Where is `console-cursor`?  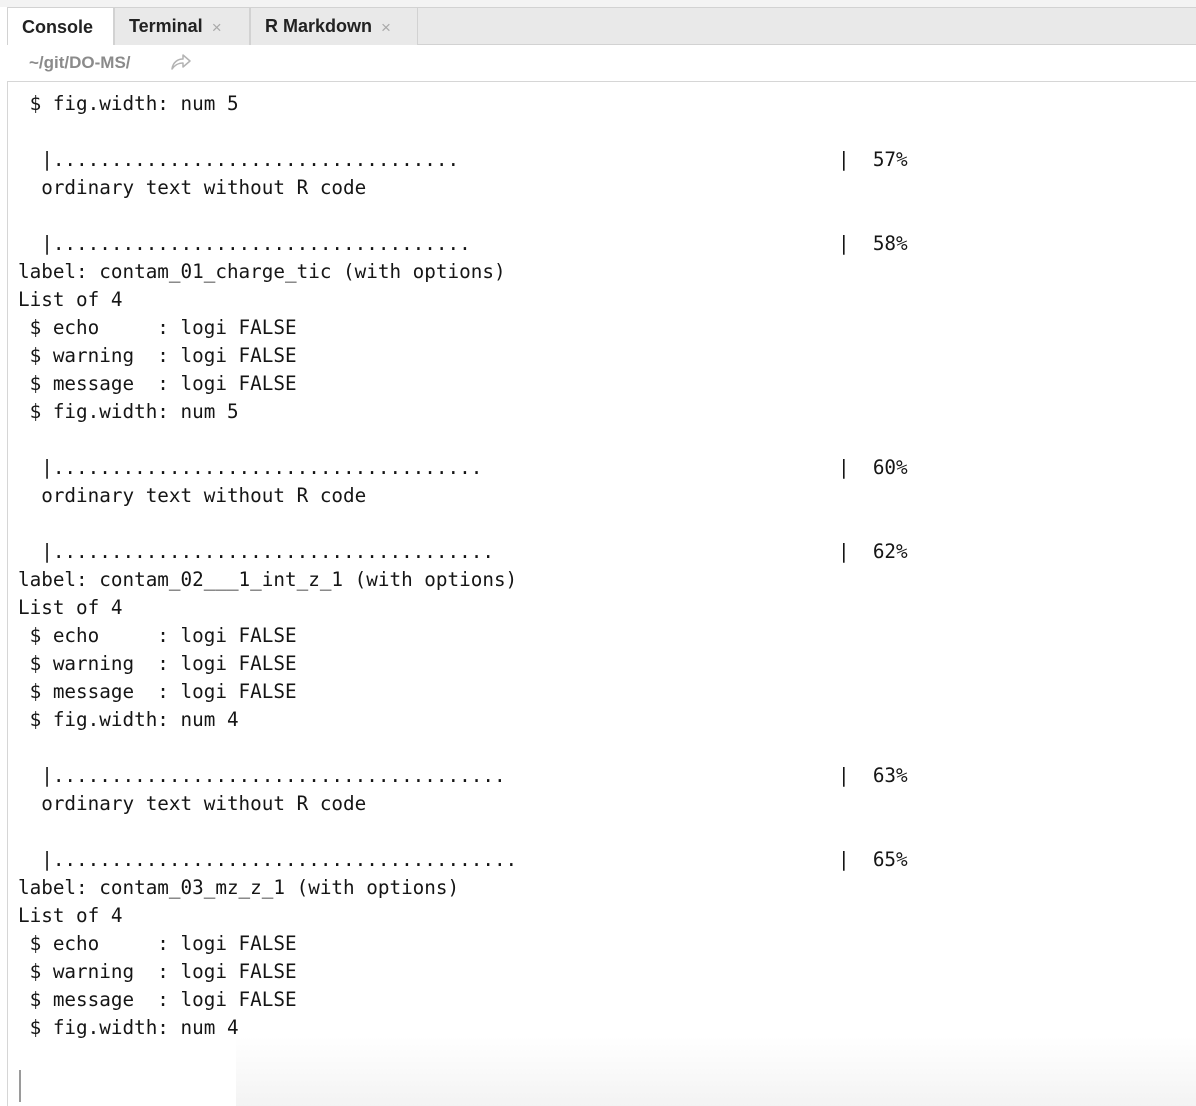 console-cursor is located at coordinates (20, 1086).